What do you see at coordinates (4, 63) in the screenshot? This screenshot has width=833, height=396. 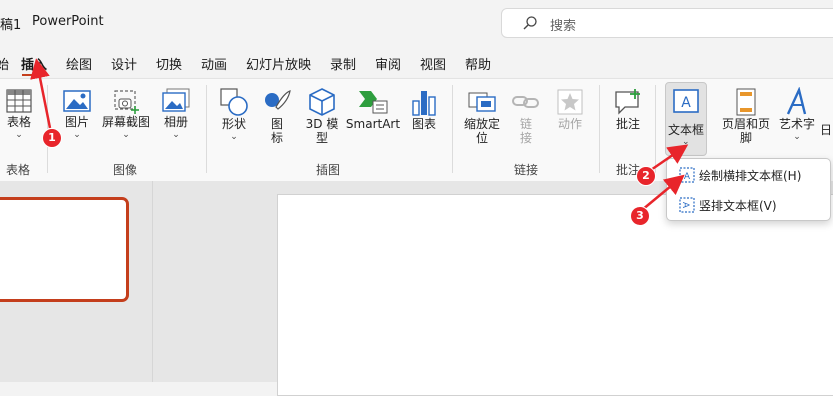 I see `tab-home: 始` at bounding box center [4, 63].